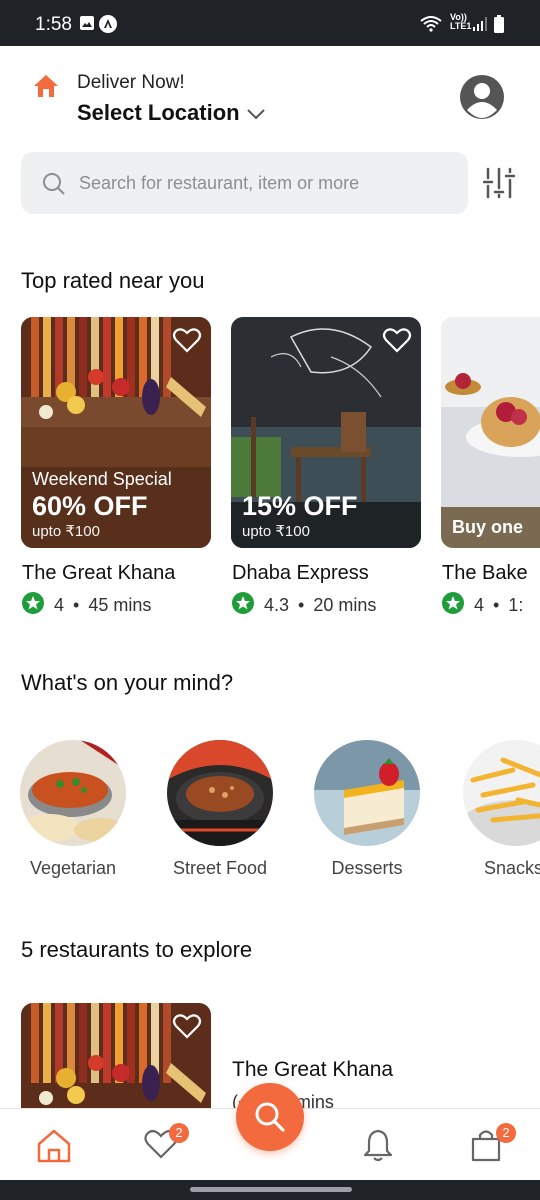 This screenshot has width=540, height=1200. I want to click on restaurant-meta: 4 • 1:, so click(482, 604).